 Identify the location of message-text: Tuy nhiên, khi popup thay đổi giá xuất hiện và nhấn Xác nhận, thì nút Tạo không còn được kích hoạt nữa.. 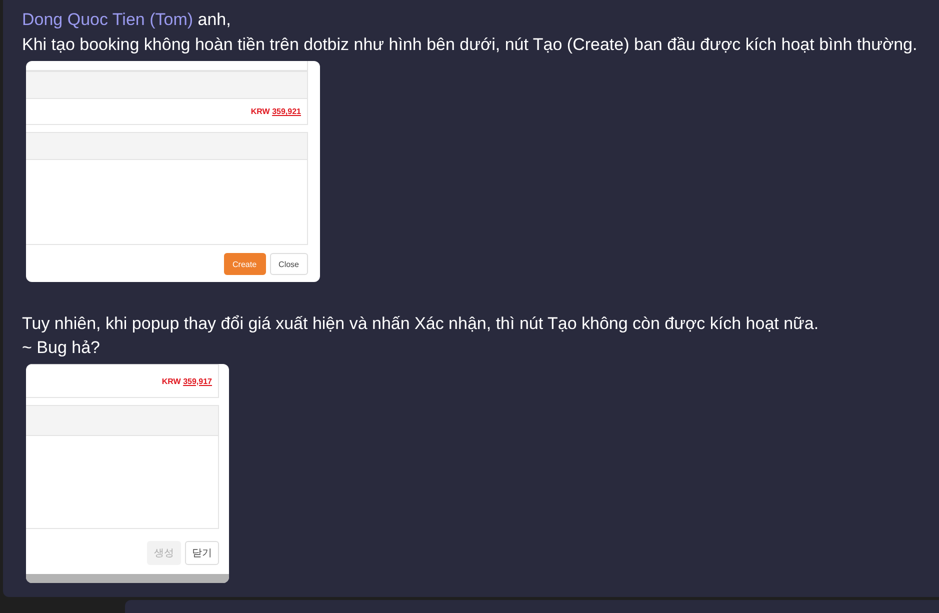
(421, 324).